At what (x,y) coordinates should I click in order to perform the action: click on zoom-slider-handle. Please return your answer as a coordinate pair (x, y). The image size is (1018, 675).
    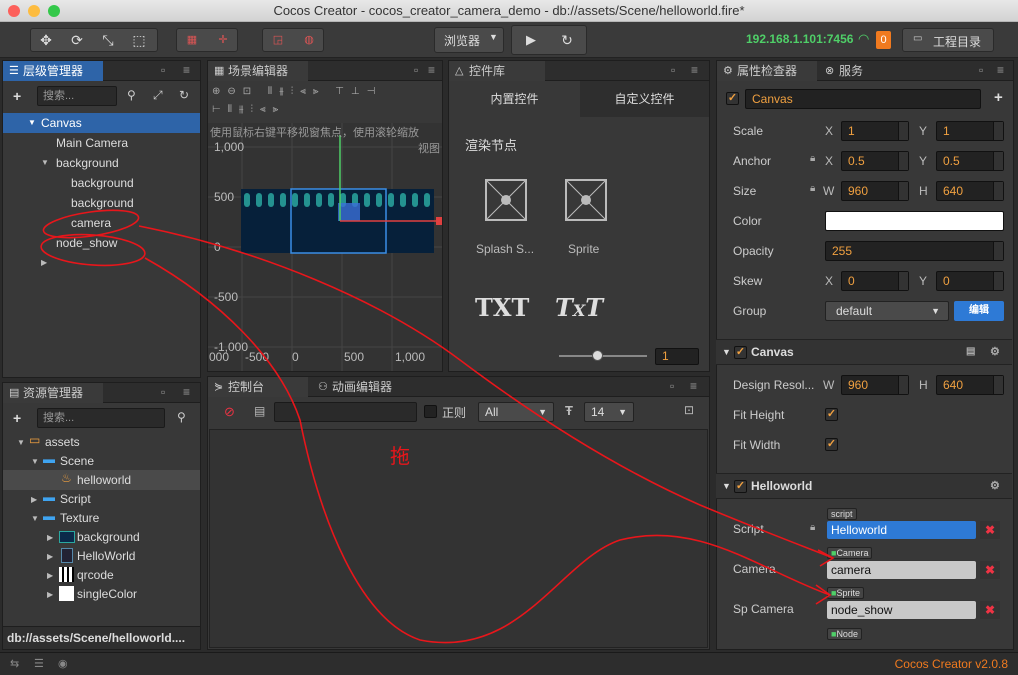
    Looking at the image, I should click on (597, 355).